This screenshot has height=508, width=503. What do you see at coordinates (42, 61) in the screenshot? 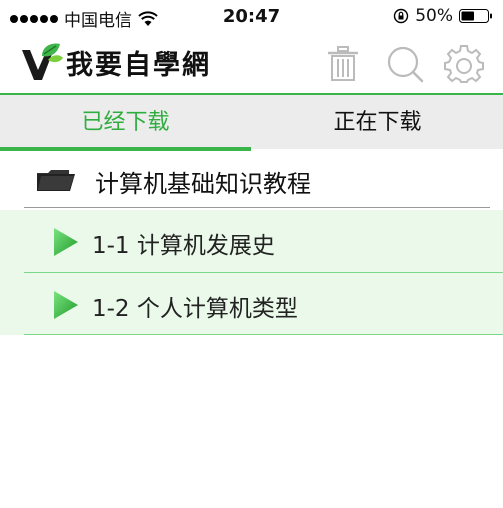
I see `logo-v-icon` at bounding box center [42, 61].